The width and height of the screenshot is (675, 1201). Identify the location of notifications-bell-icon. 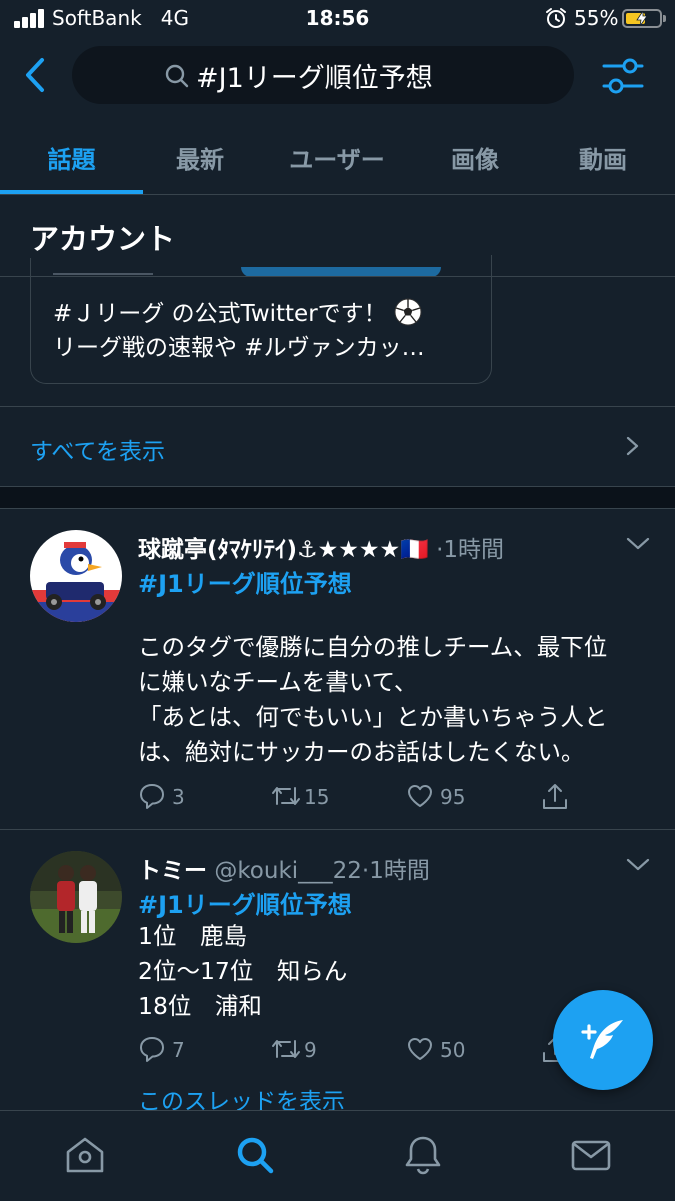
(423, 1155).